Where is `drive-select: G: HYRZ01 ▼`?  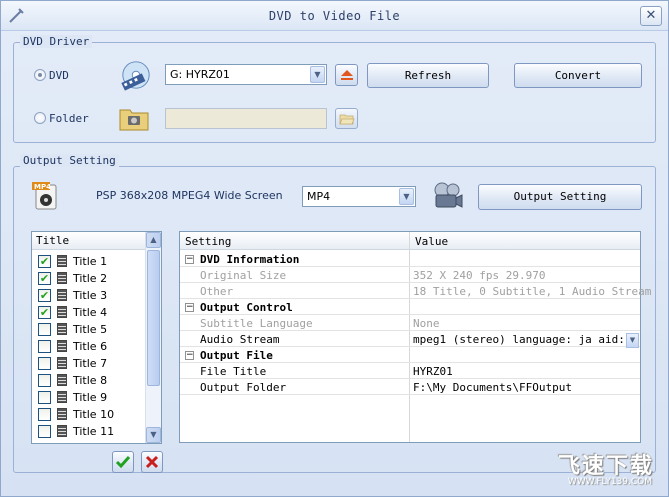 drive-select: G: HYRZ01 ▼ is located at coordinates (246, 74).